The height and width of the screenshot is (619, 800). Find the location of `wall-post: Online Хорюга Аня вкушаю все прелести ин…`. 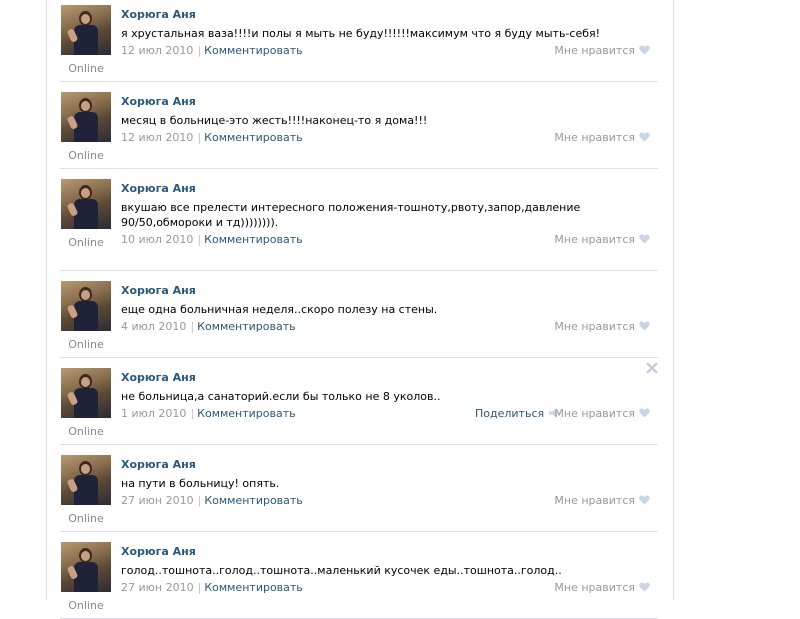

wall-post: Online Хорюга Аня вкушаю все прелести ин… is located at coordinates (359, 225).